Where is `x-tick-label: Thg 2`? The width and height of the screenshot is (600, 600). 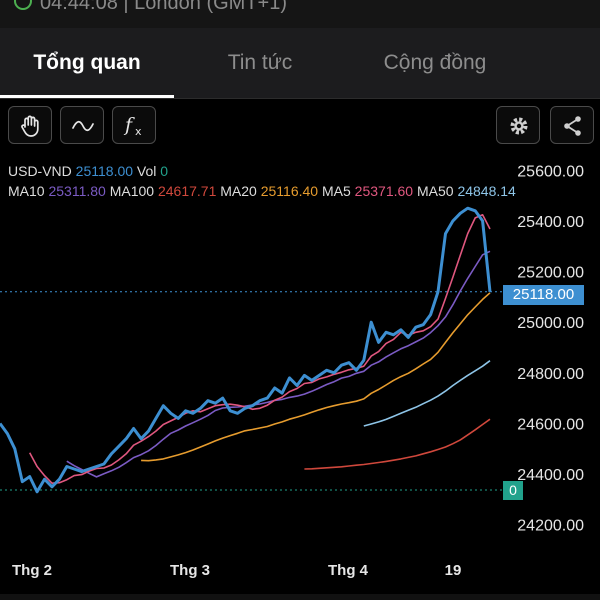
x-tick-label: Thg 2 is located at coordinates (32, 570).